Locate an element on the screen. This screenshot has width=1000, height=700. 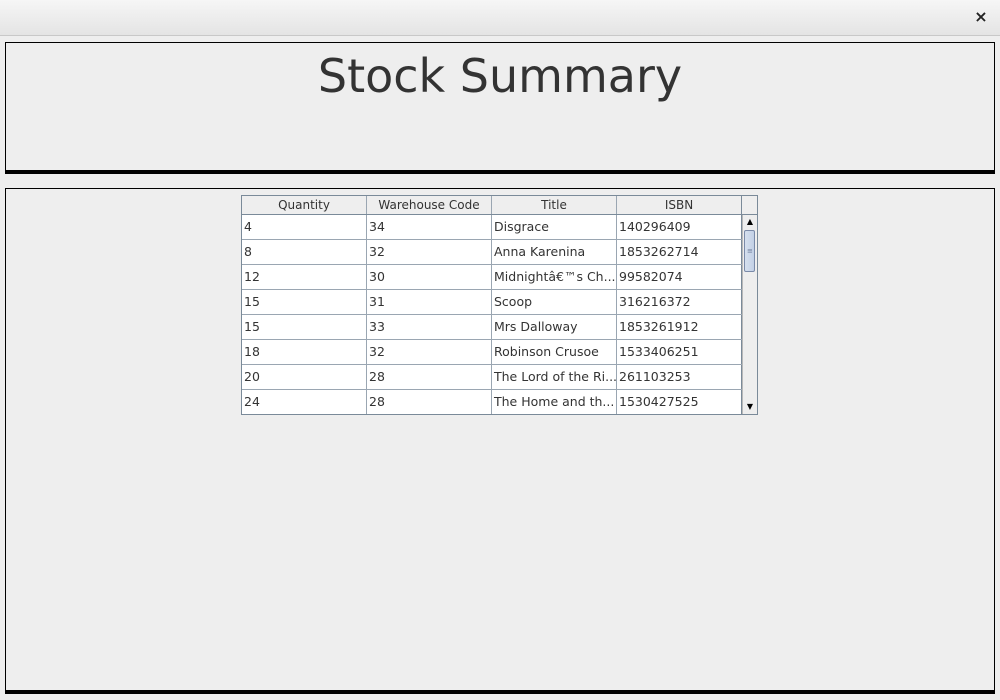
close-icon: × is located at coordinates (981, 17).